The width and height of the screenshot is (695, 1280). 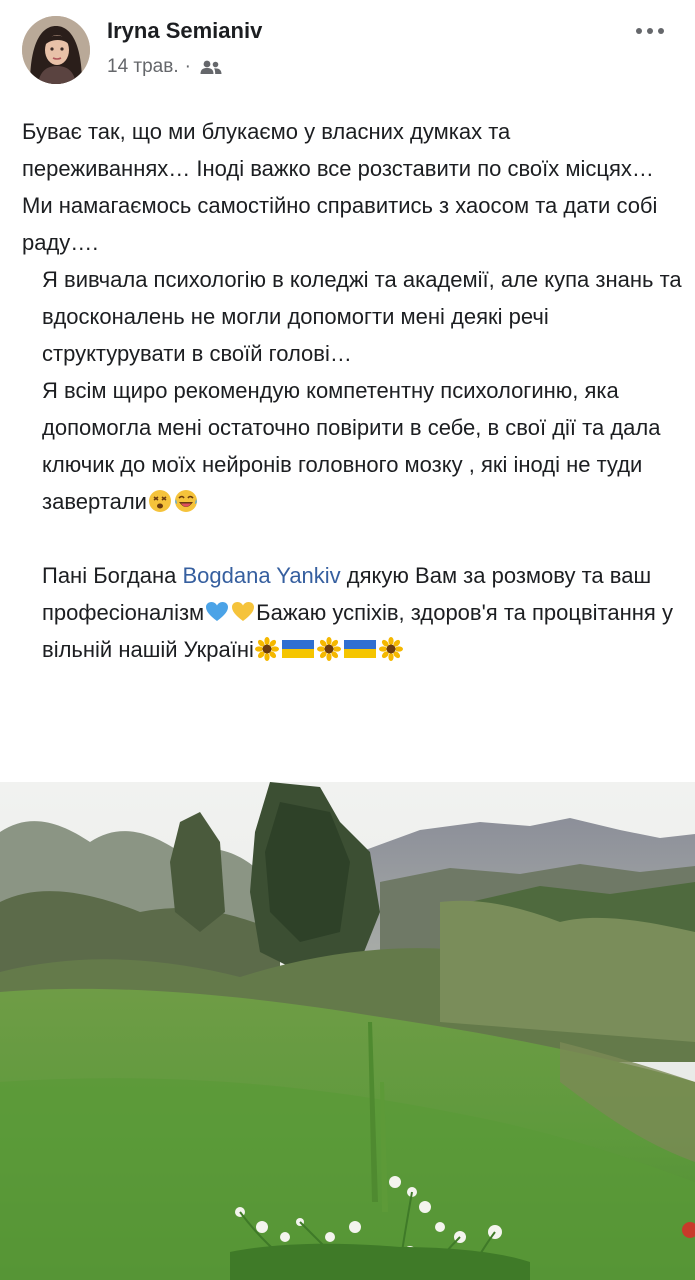 What do you see at coordinates (347, 50) in the screenshot?
I see `post-header: Iryna Semianiv 14 трав. ·` at bounding box center [347, 50].